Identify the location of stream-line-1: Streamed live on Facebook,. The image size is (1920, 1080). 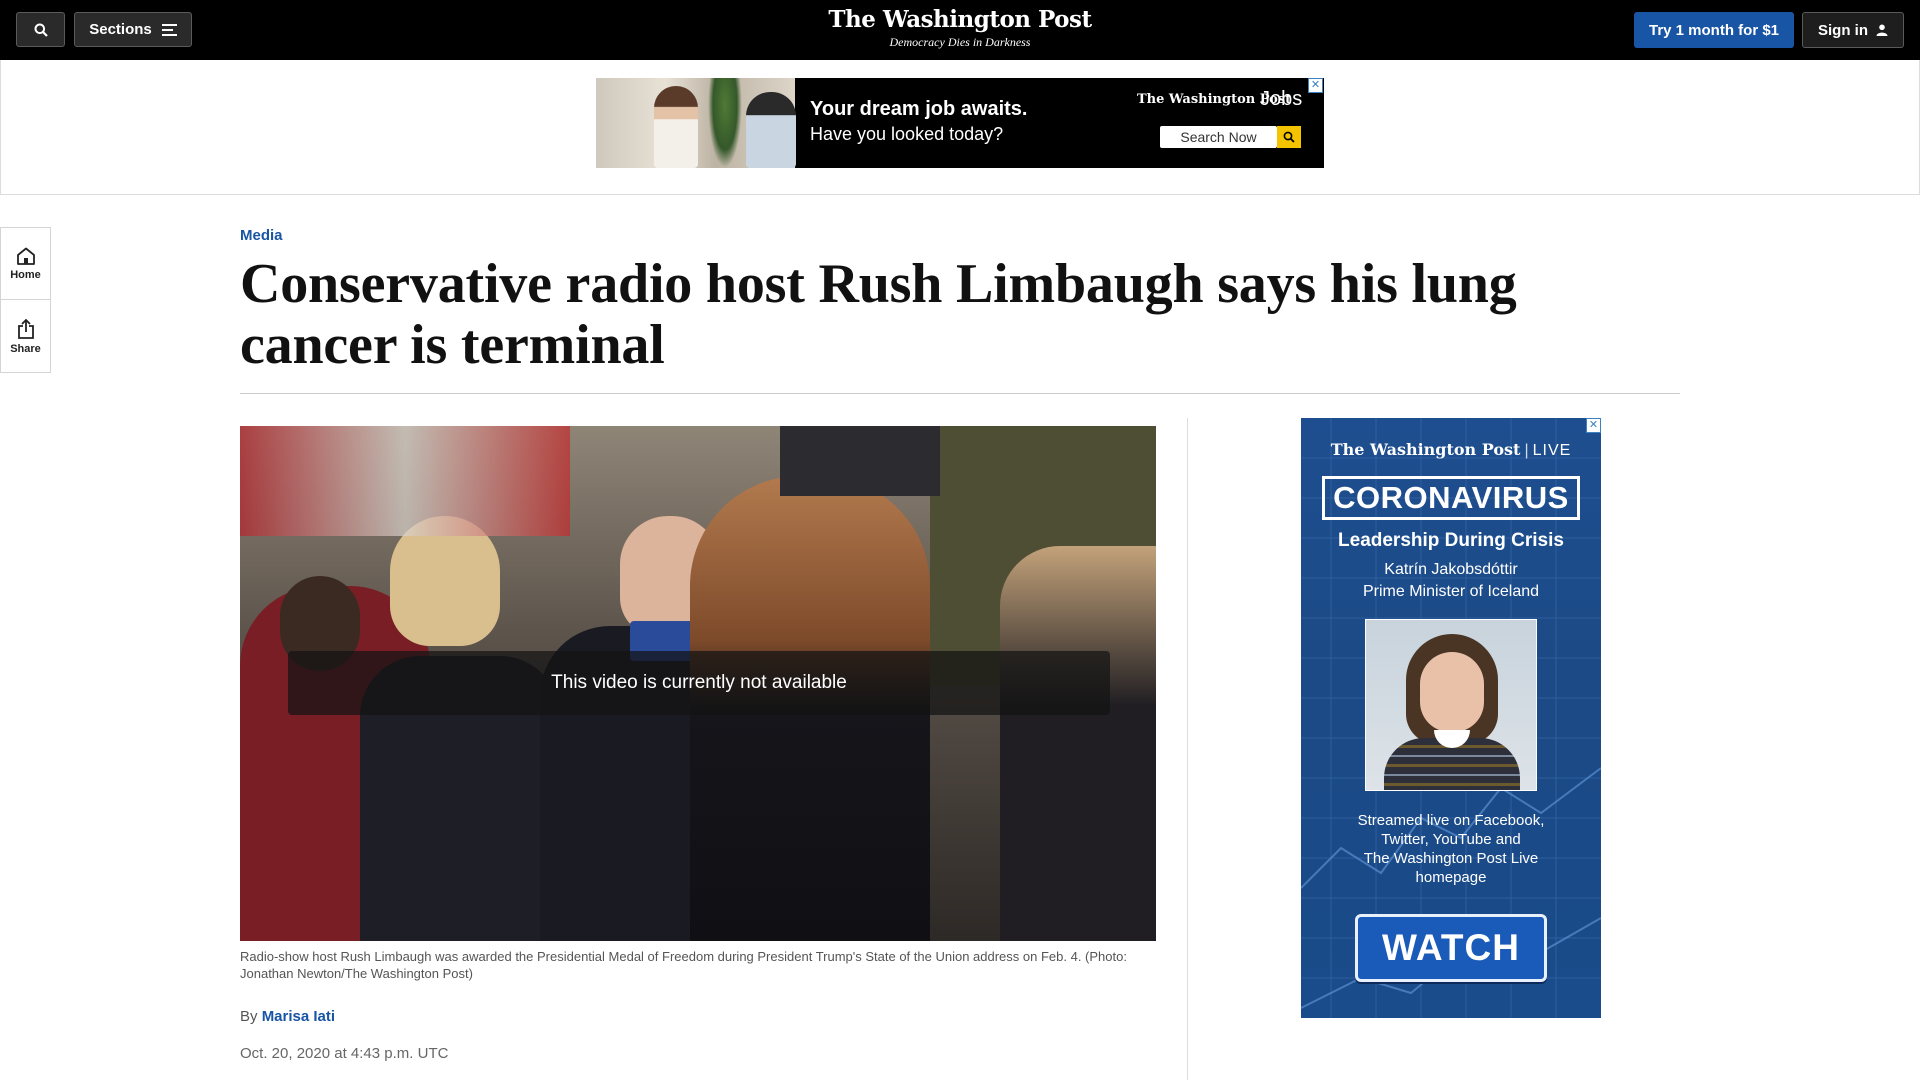
(1451, 820).